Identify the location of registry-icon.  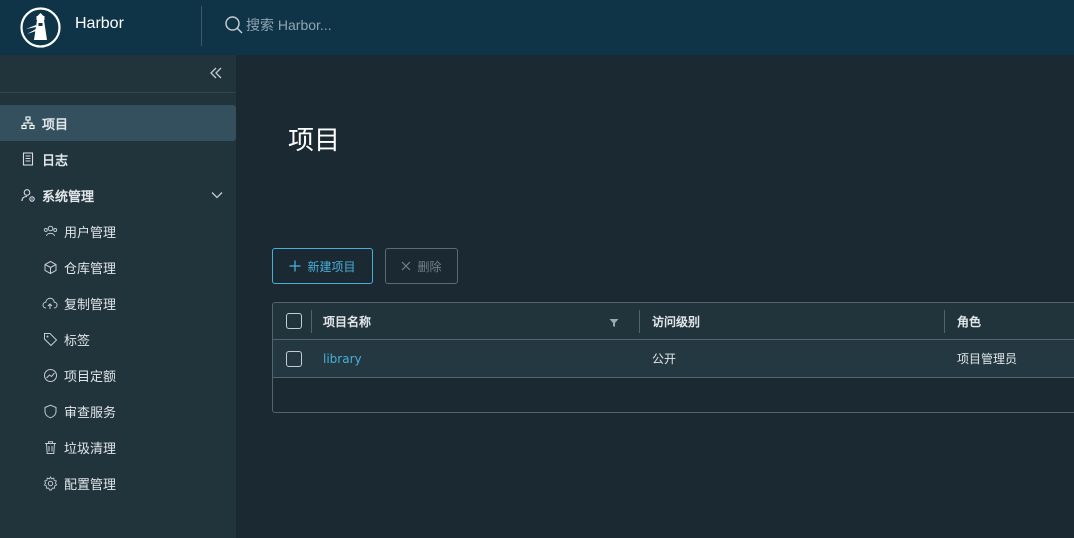
(50, 267).